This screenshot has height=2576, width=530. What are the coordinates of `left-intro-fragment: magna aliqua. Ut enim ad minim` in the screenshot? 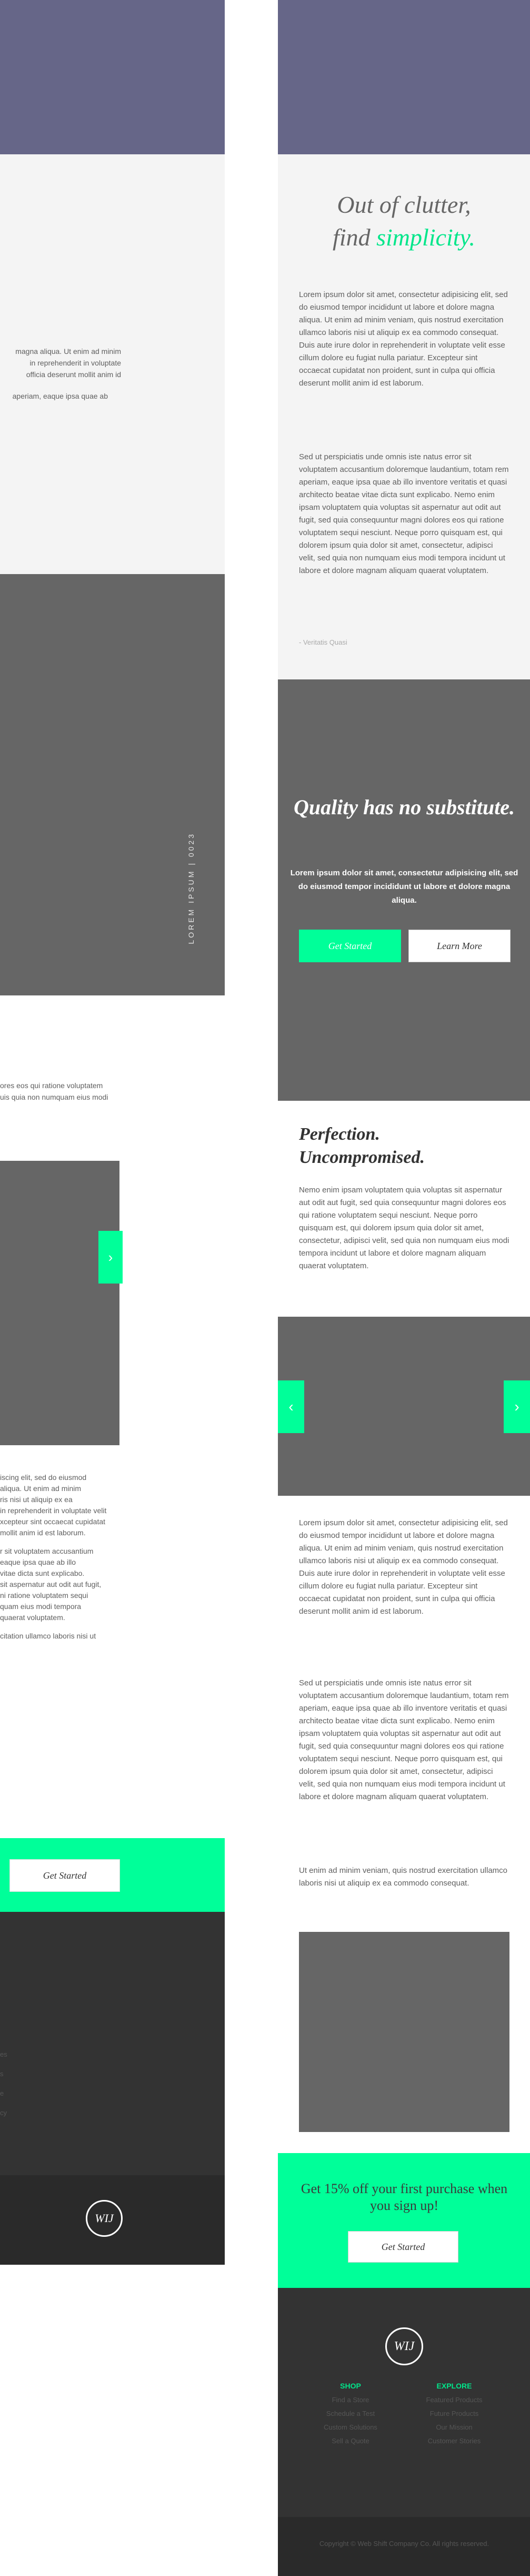 It's located at (68, 351).